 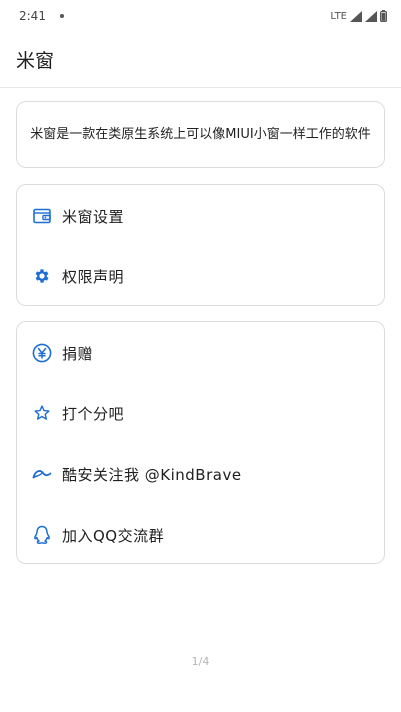 What do you see at coordinates (200, 535) in the screenshot?
I see `menu-item-qq-group: 加入QQ交流群` at bounding box center [200, 535].